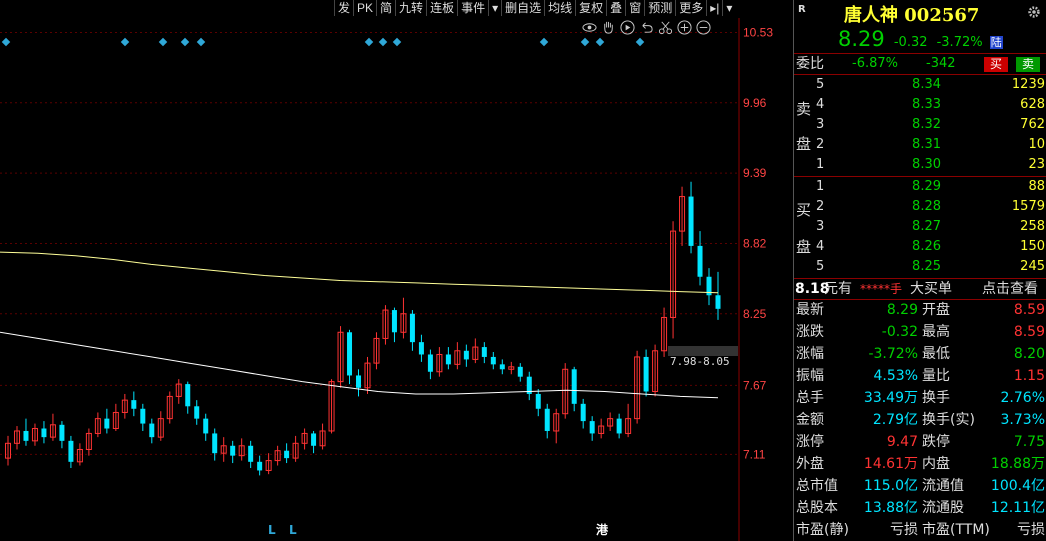 The height and width of the screenshot is (541, 1046). I want to click on toolbar-events: 事件, so click(472, 8).